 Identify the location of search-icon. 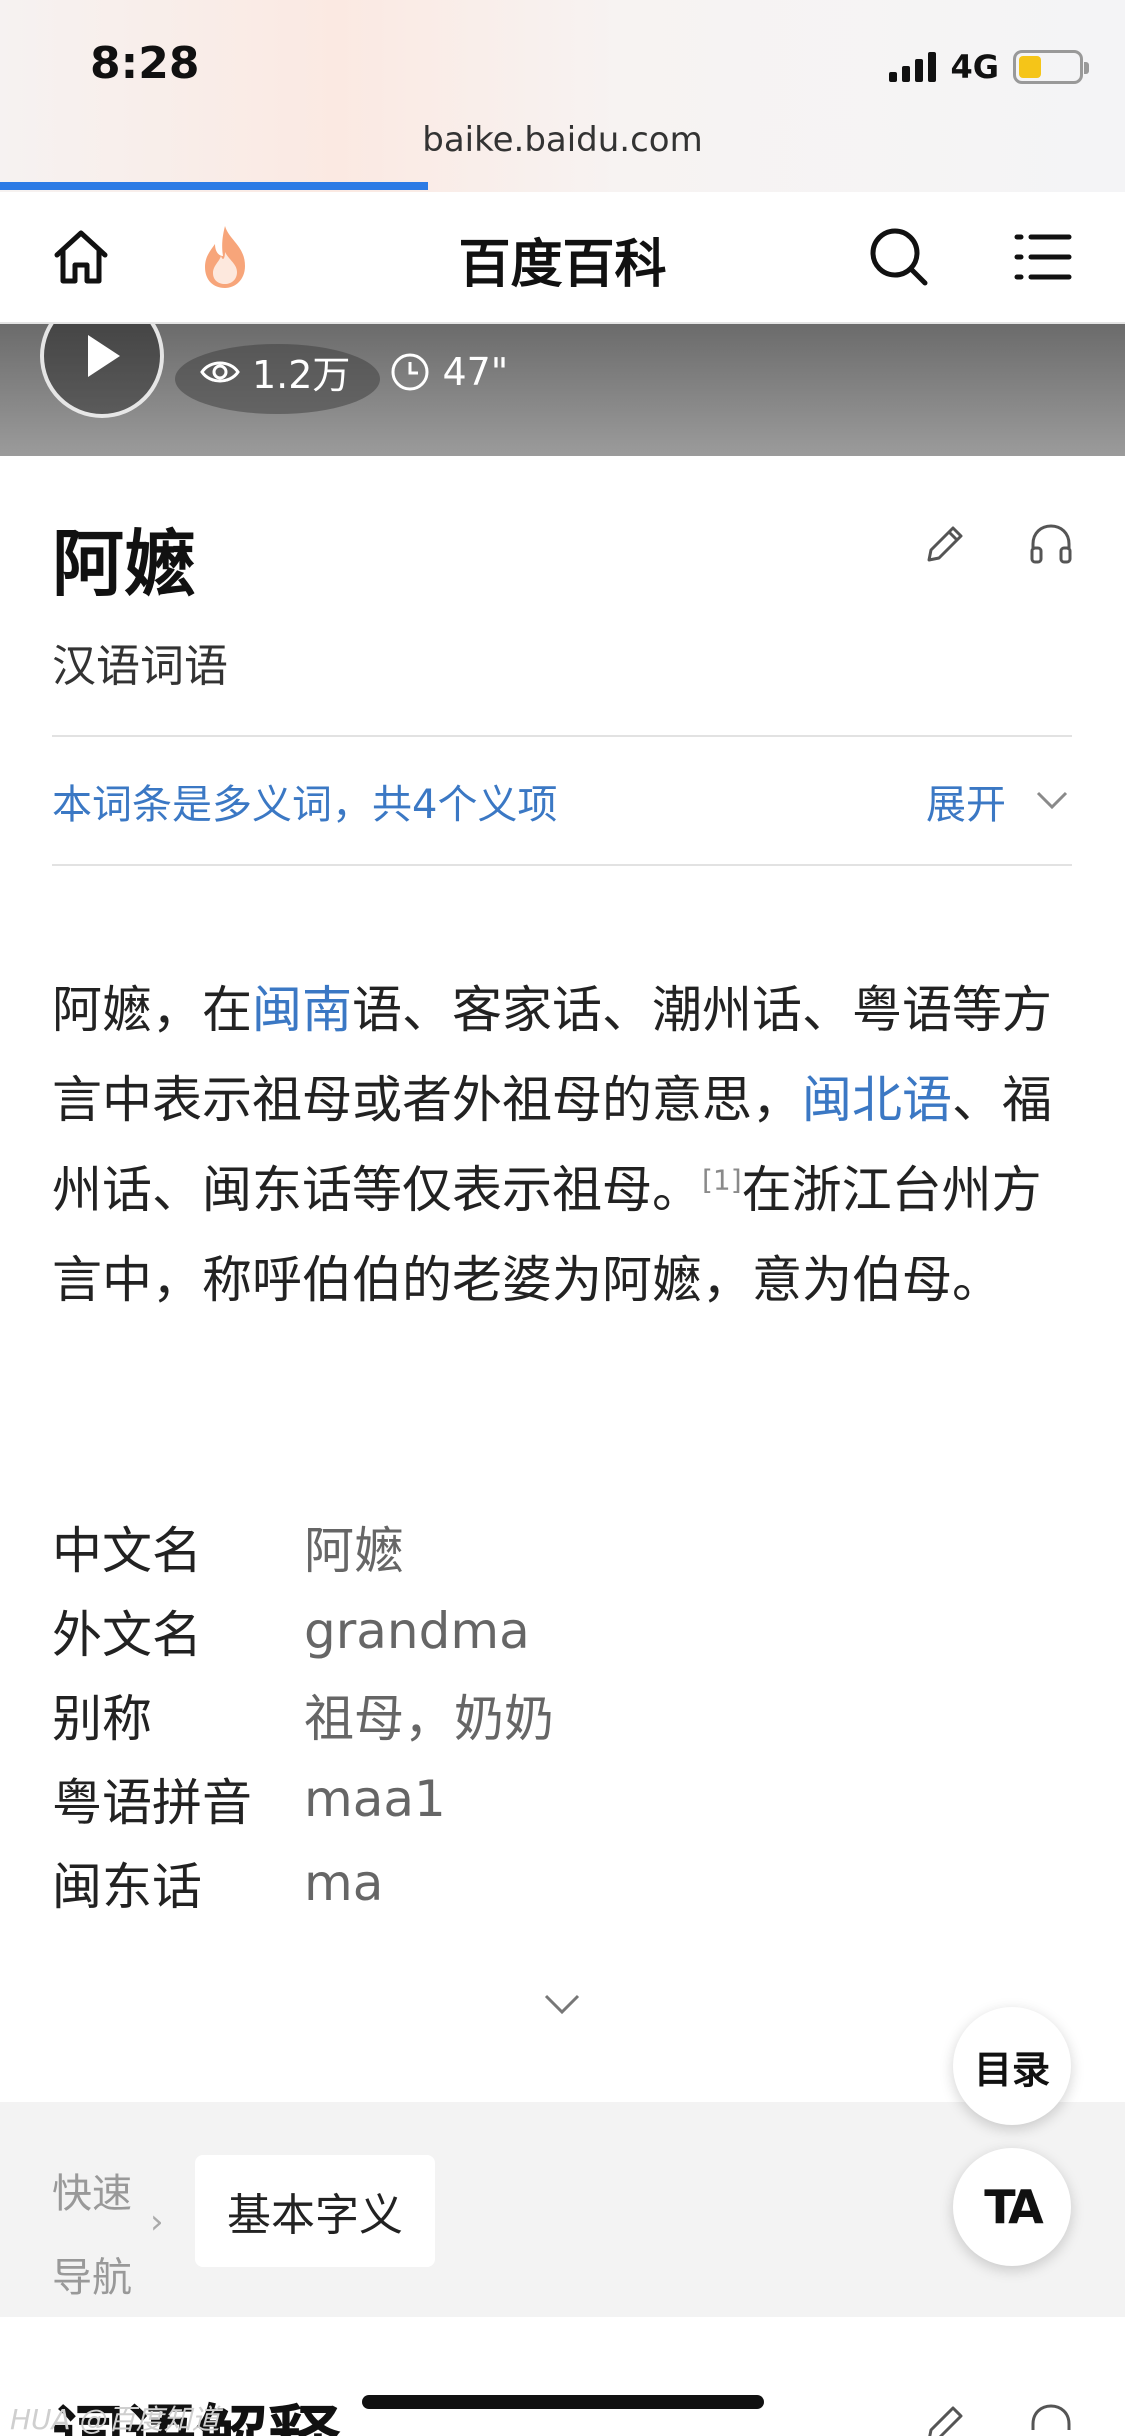
(899, 257).